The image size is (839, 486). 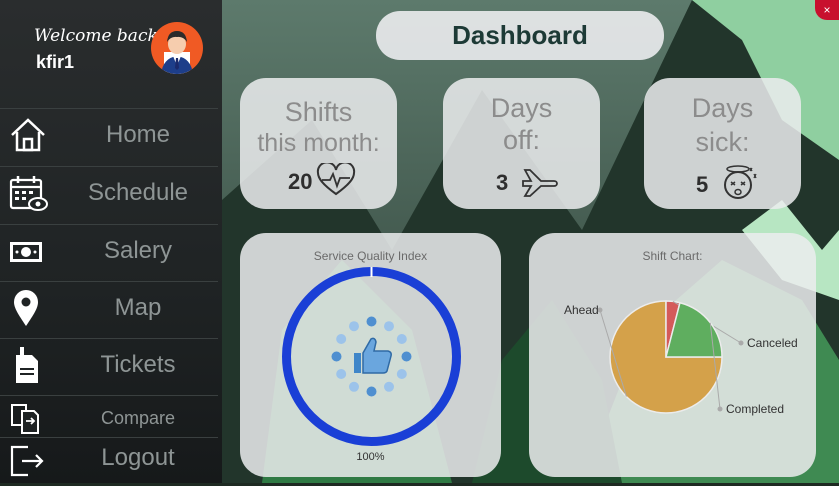 I want to click on shifts-card: Shifts this month: 20, so click(x=318, y=143).